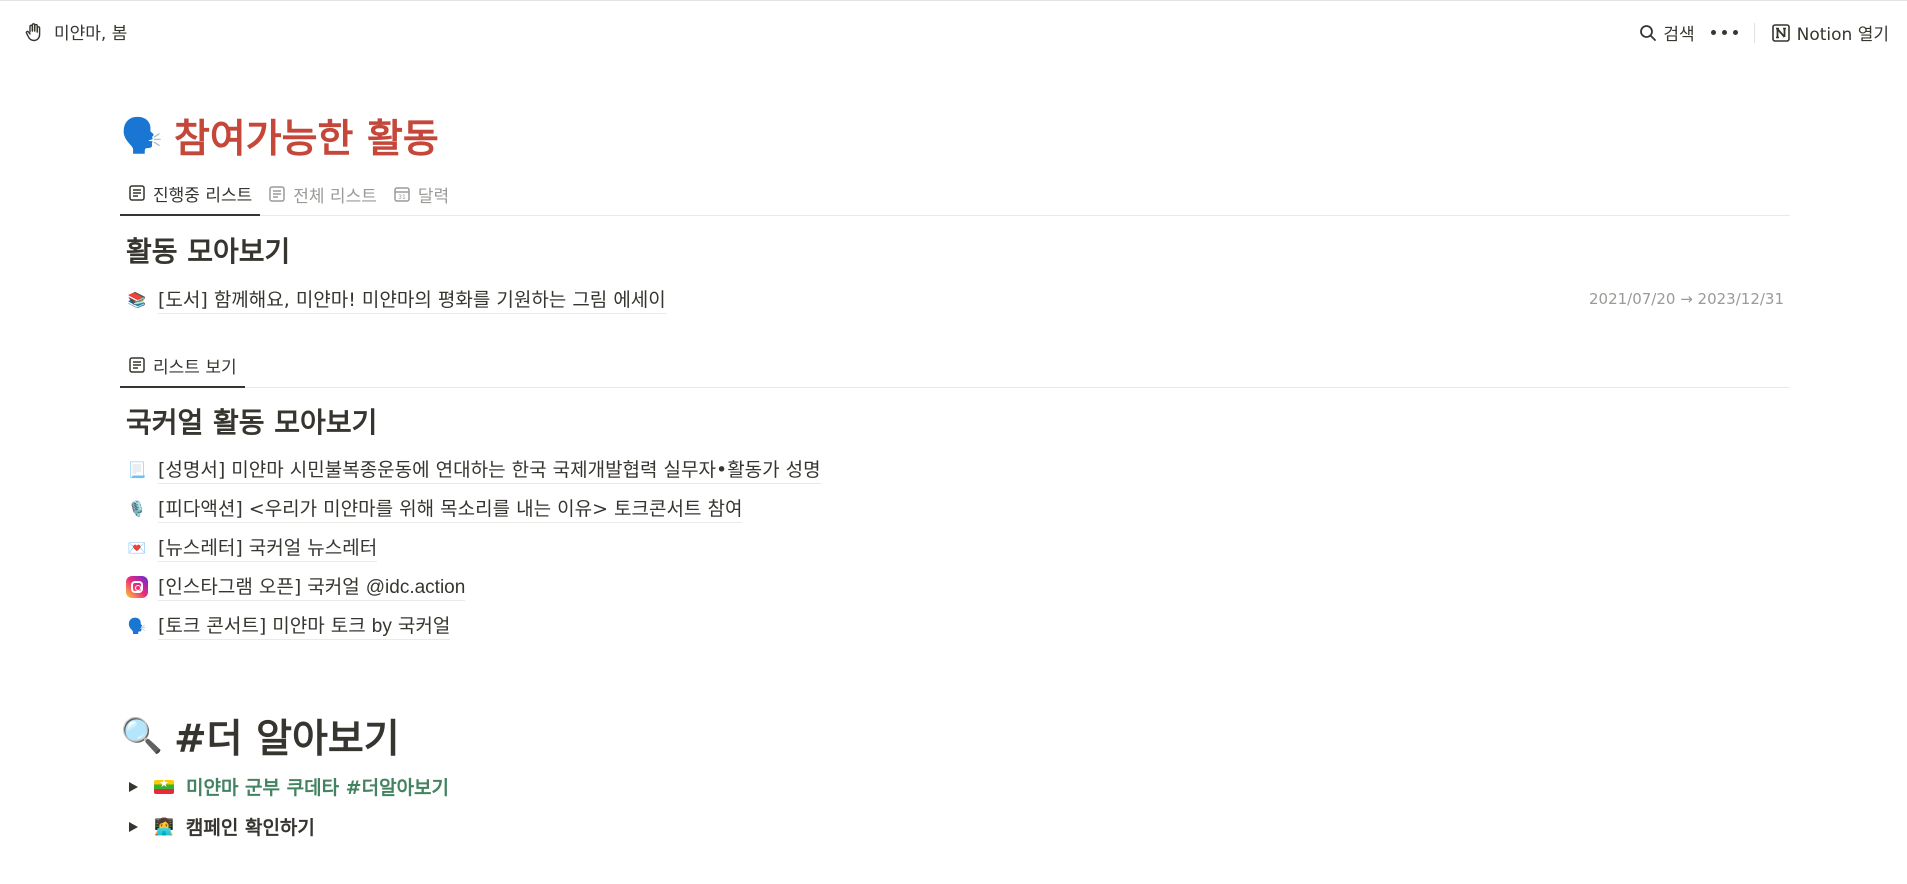  What do you see at coordinates (1686, 299) in the screenshot?
I see `date-range: 2021/07/20 → 2023/12/31` at bounding box center [1686, 299].